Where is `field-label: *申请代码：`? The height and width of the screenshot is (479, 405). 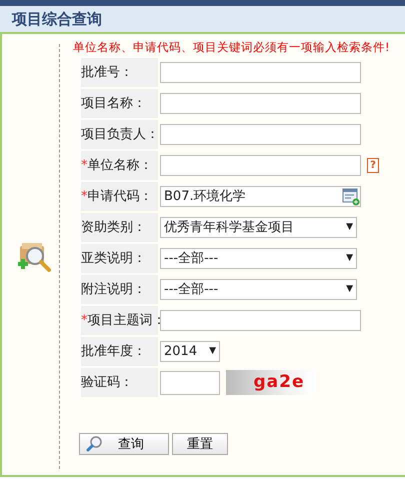
field-label: *申请代码： is located at coordinates (119, 197).